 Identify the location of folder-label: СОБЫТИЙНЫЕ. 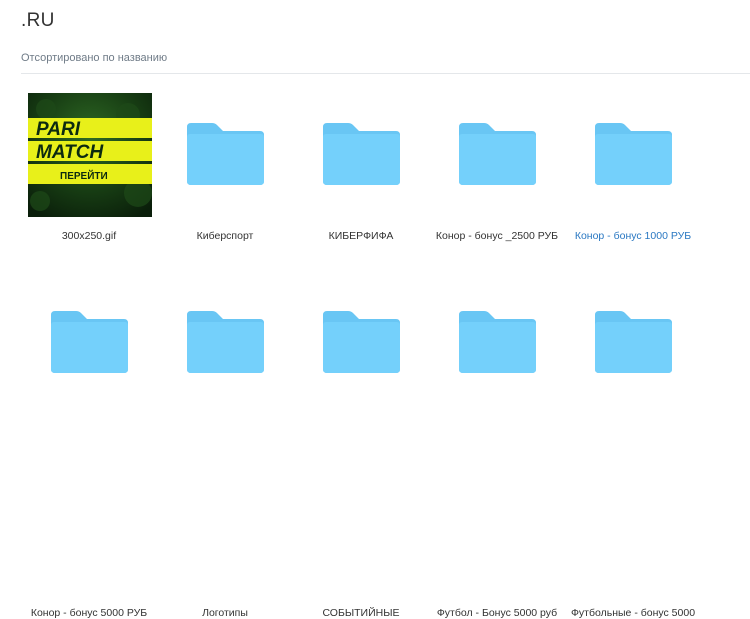
(361, 613).